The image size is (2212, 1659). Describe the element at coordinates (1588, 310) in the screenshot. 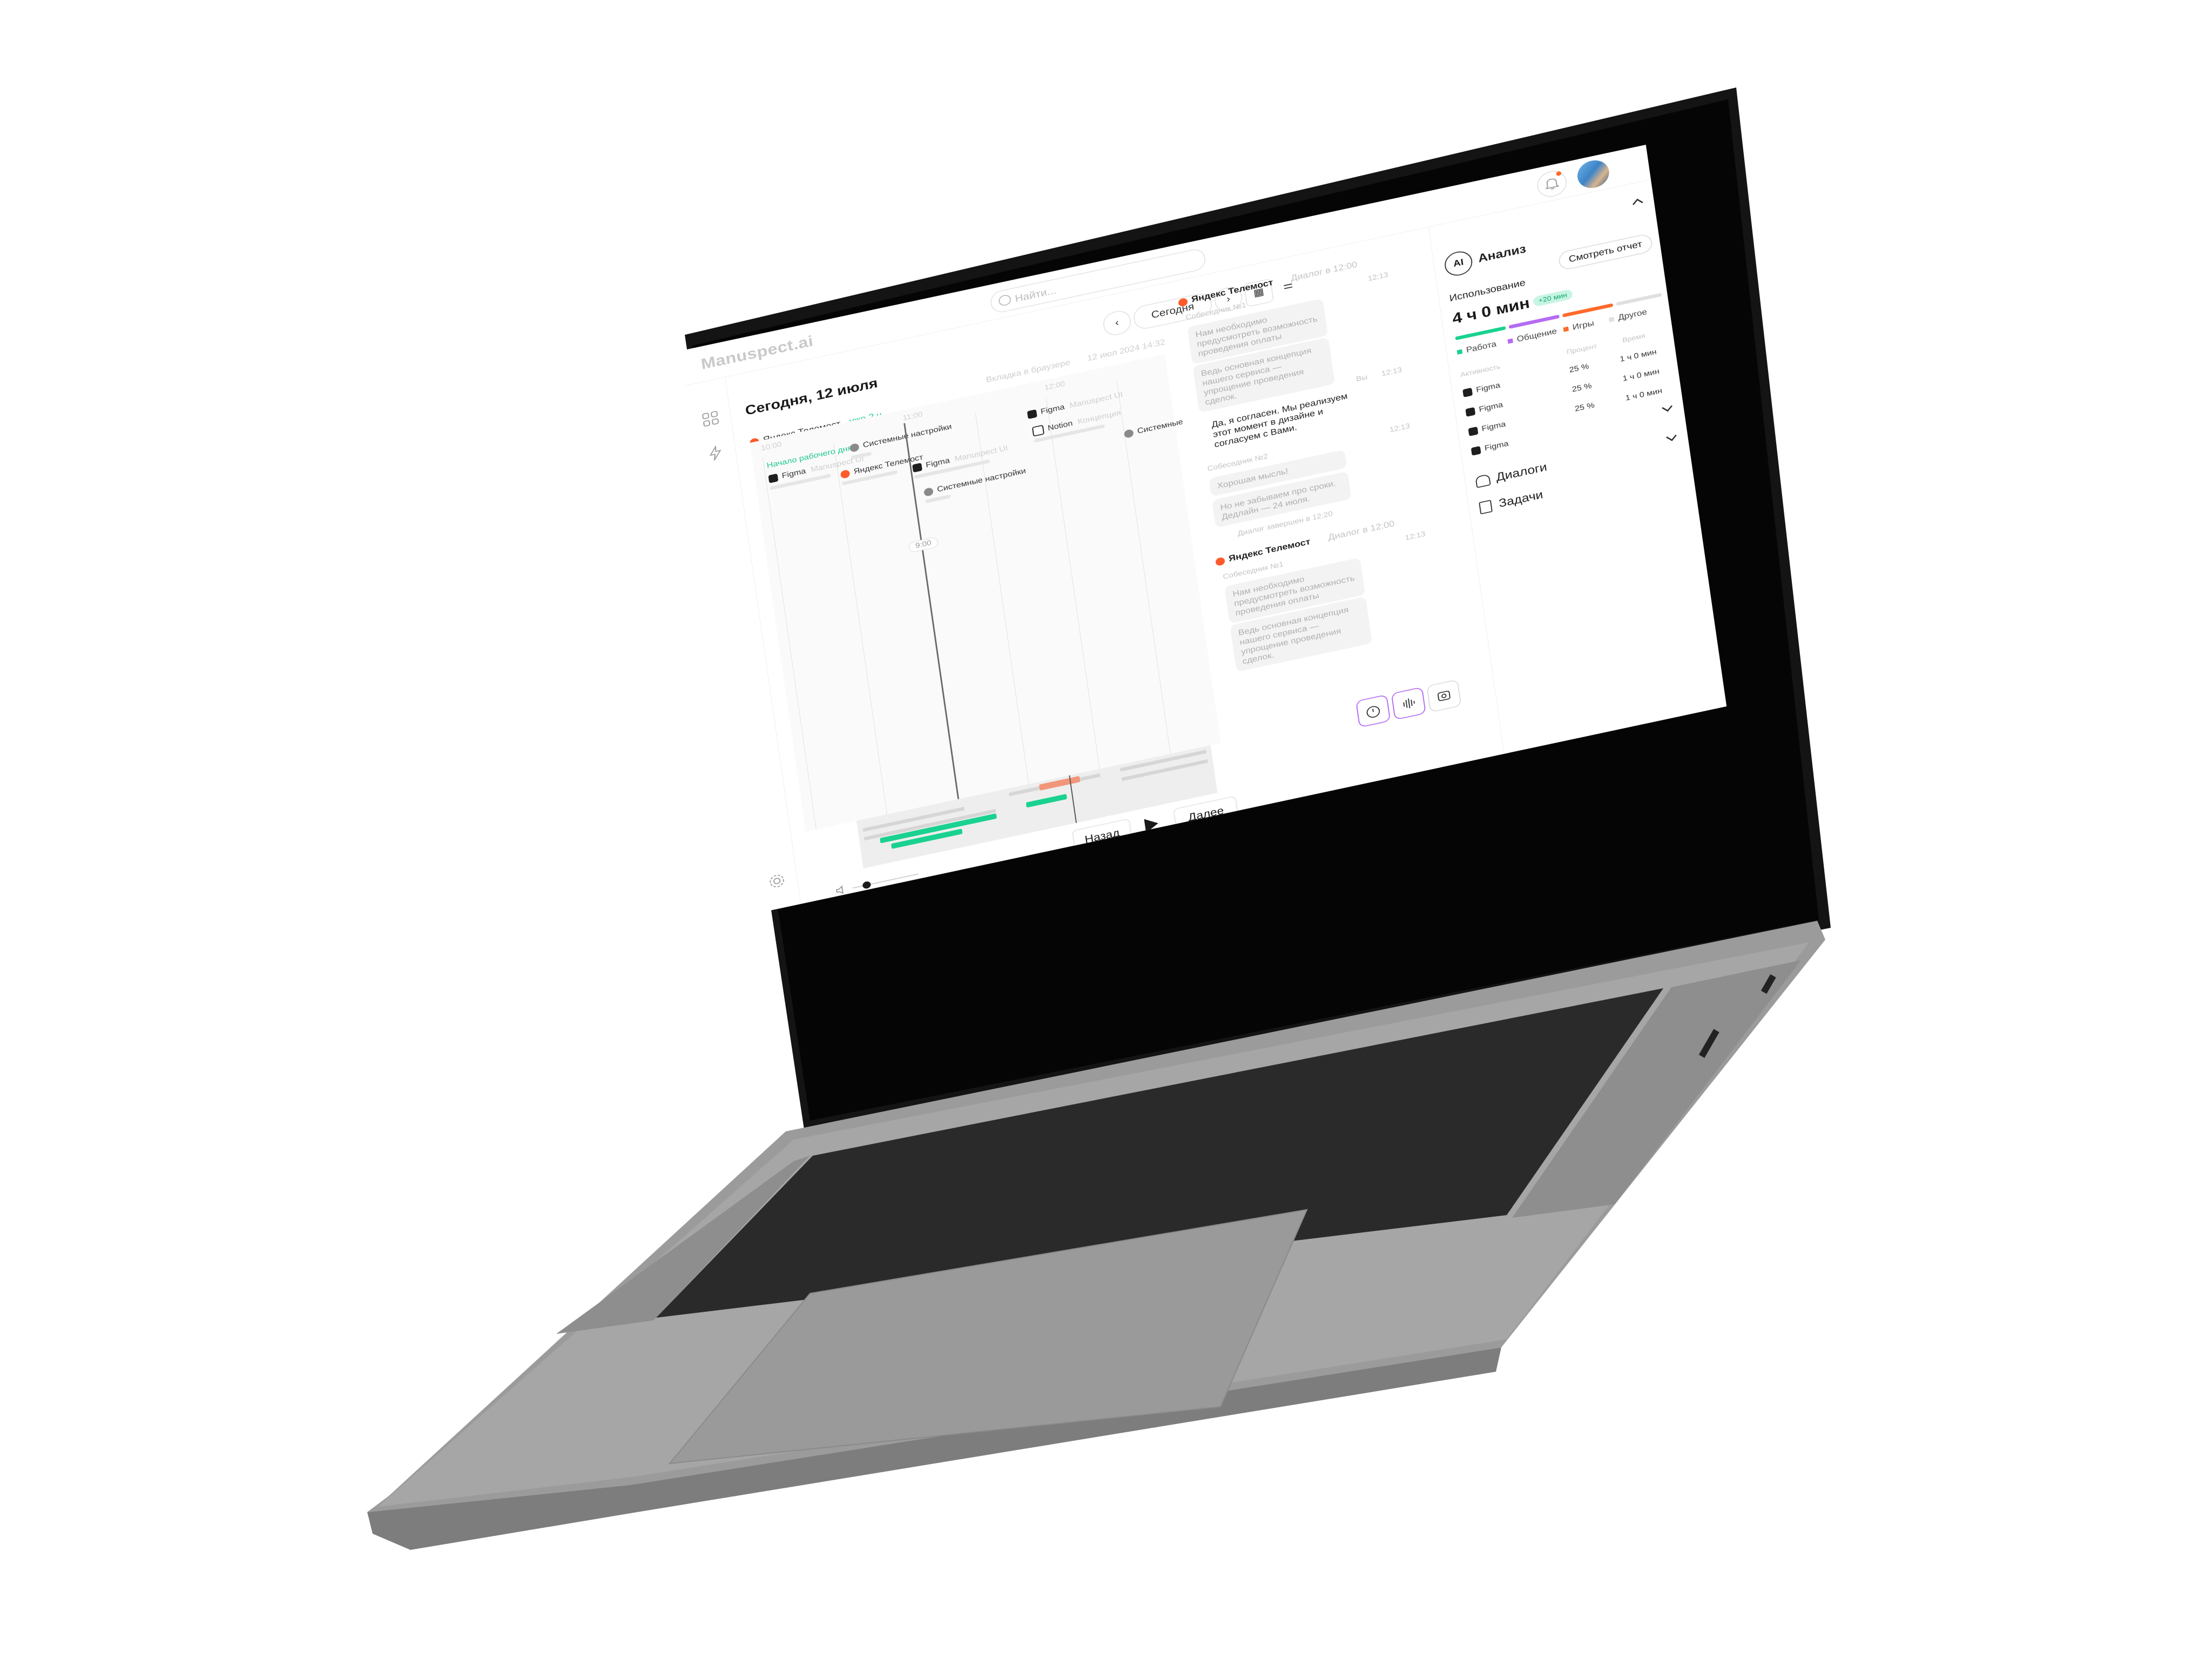

I see `usage-bar-games` at that location.